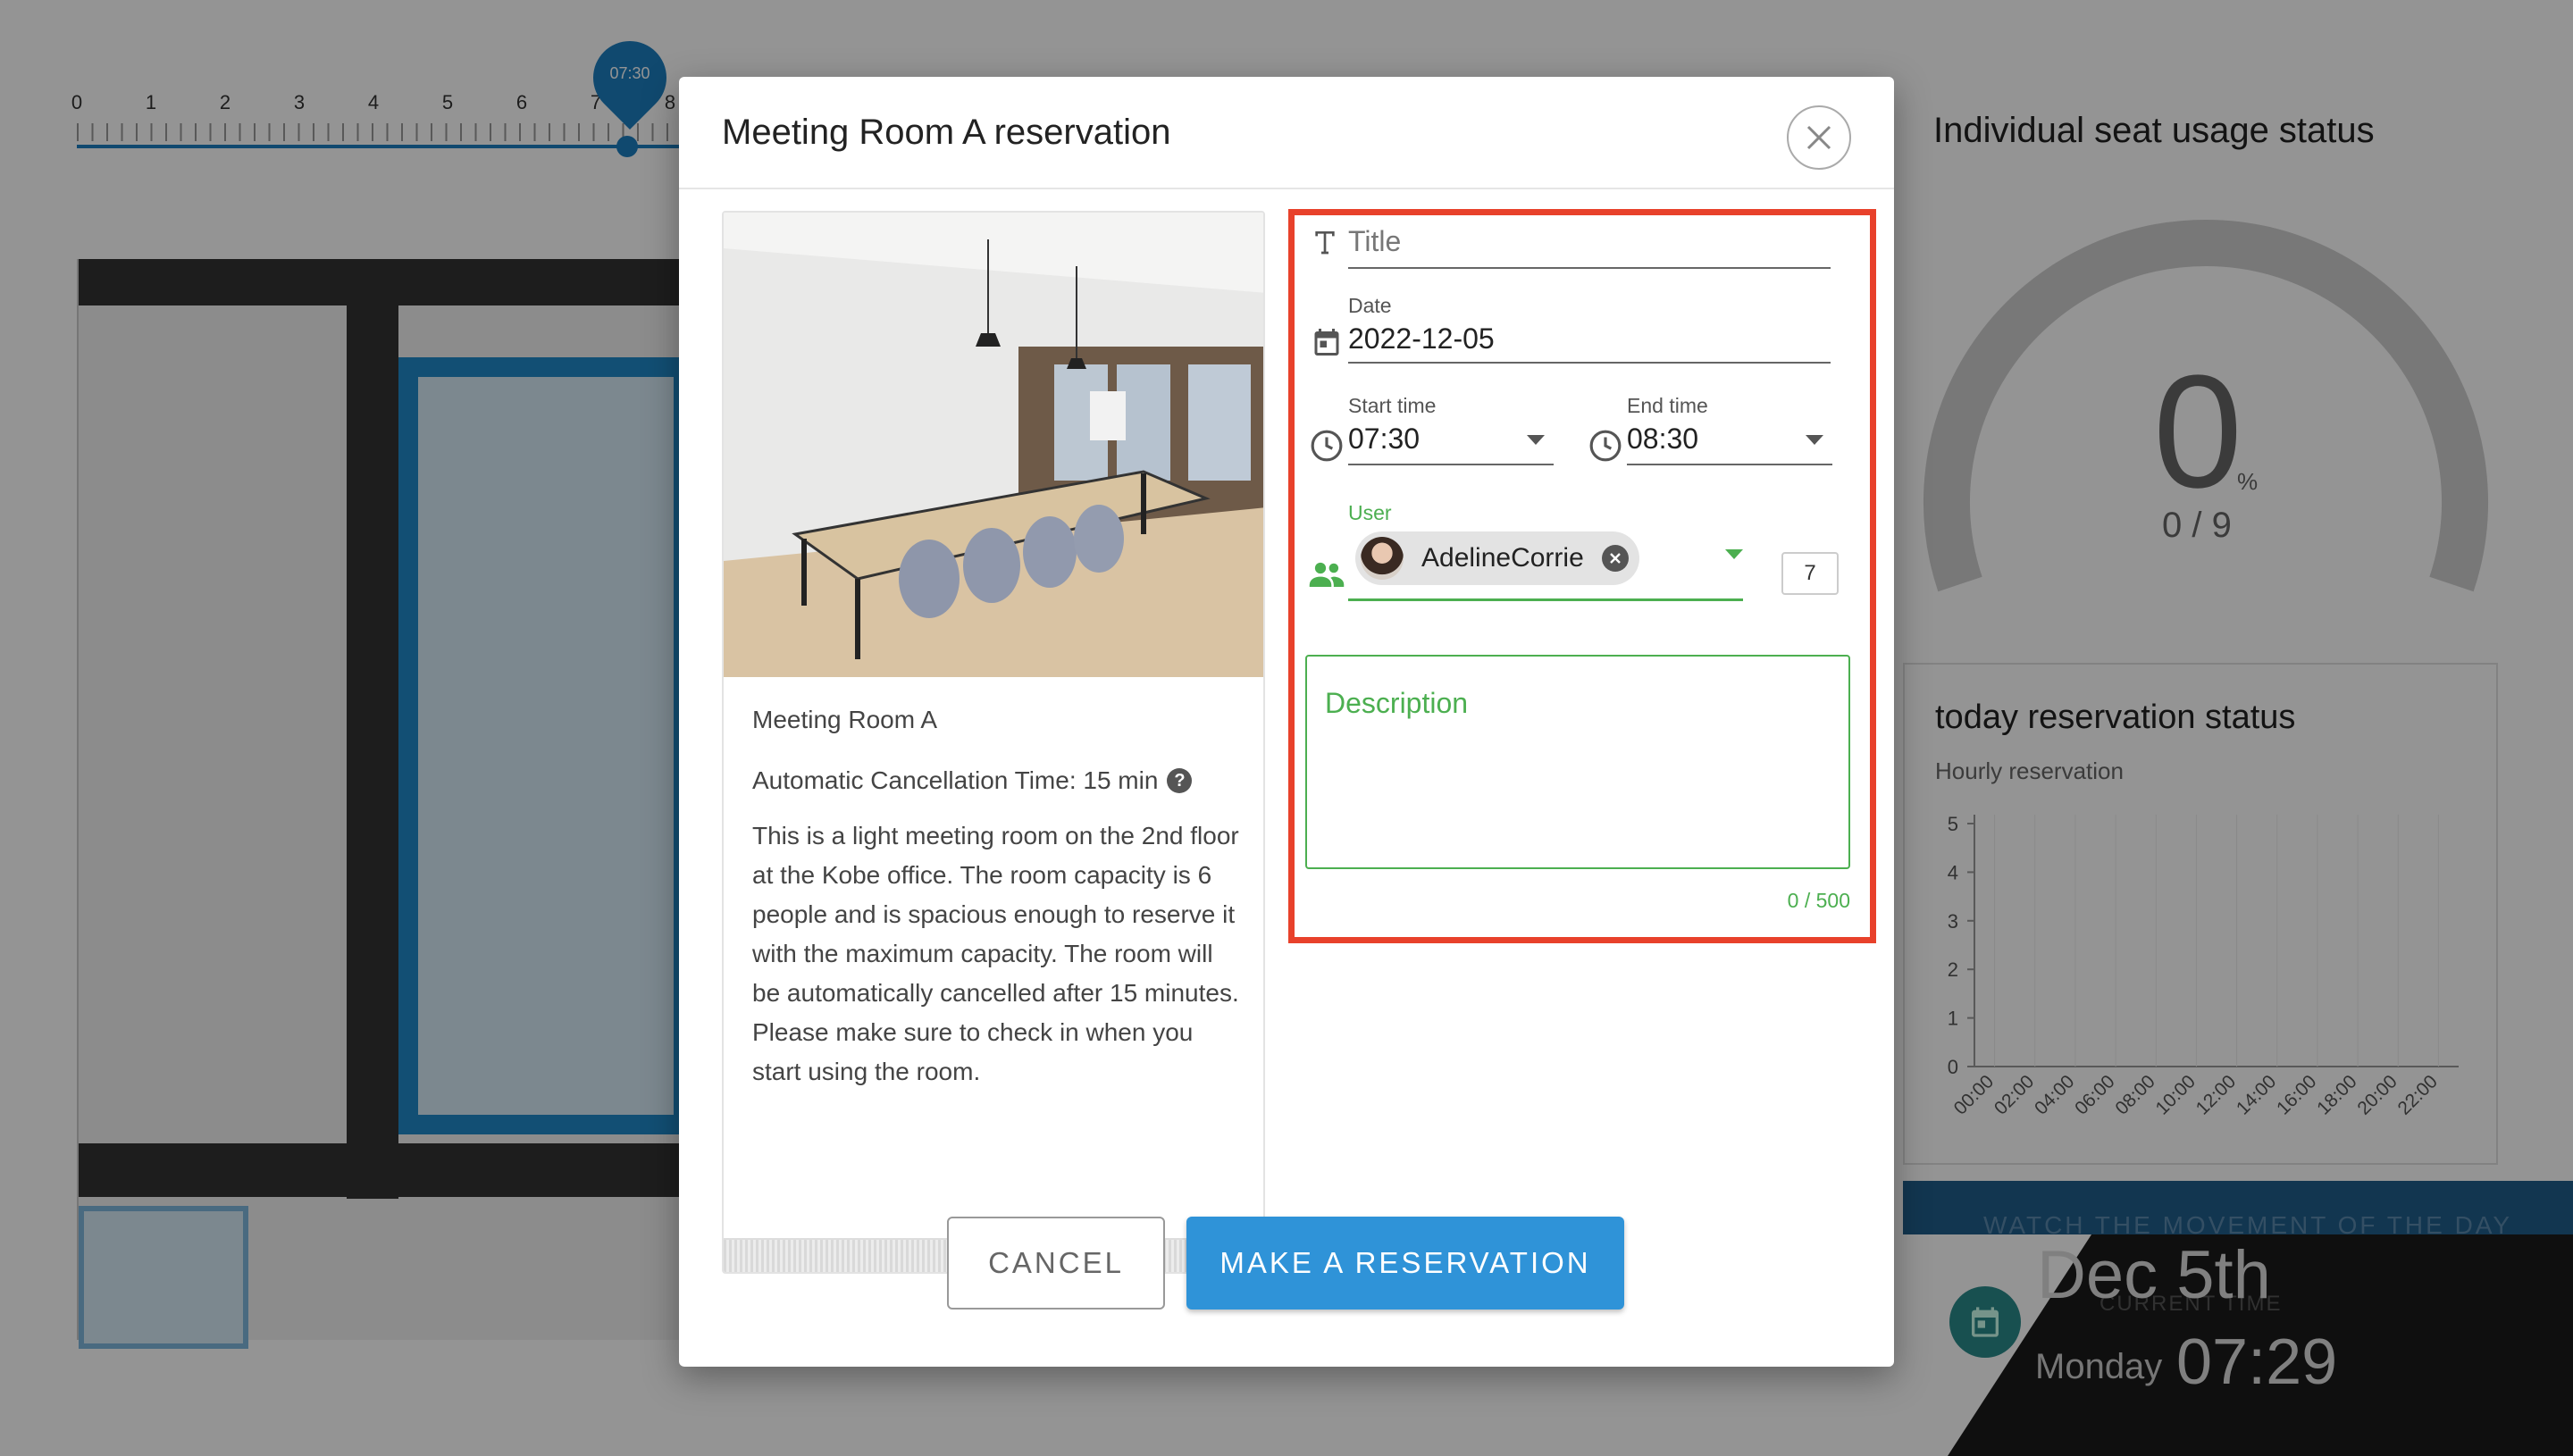 The image size is (2573, 1456). Describe the element at coordinates (1056, 1263) in the screenshot. I see `cancel-button: CANCEL` at that location.